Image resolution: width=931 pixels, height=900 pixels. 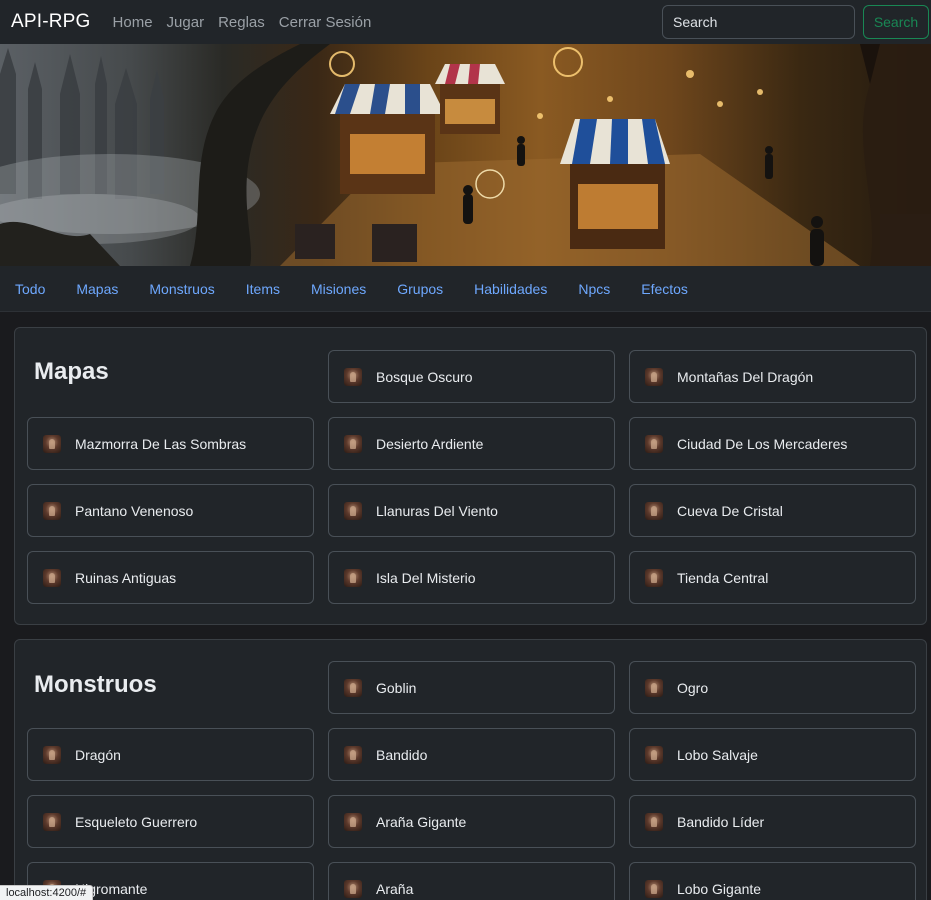 I want to click on nav-link-reglas: Reglas, so click(x=241, y=22).